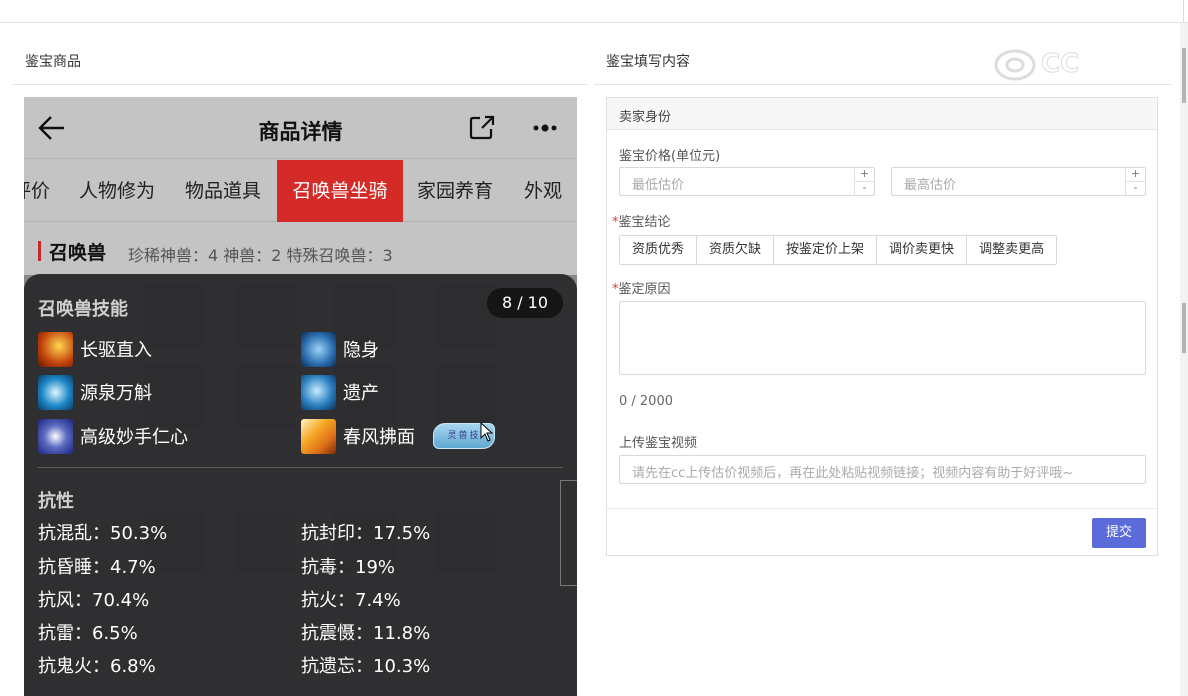 The height and width of the screenshot is (696, 1188). What do you see at coordinates (300, 84) in the screenshot?
I see `left-divider` at bounding box center [300, 84].